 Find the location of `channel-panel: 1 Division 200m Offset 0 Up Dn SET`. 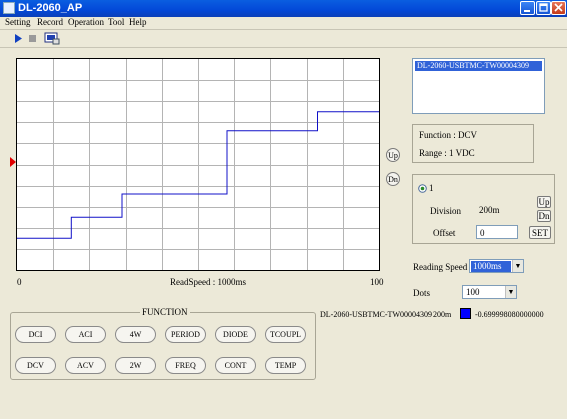

channel-panel: 1 Division 200m Offset 0 Up Dn SET is located at coordinates (483, 209).